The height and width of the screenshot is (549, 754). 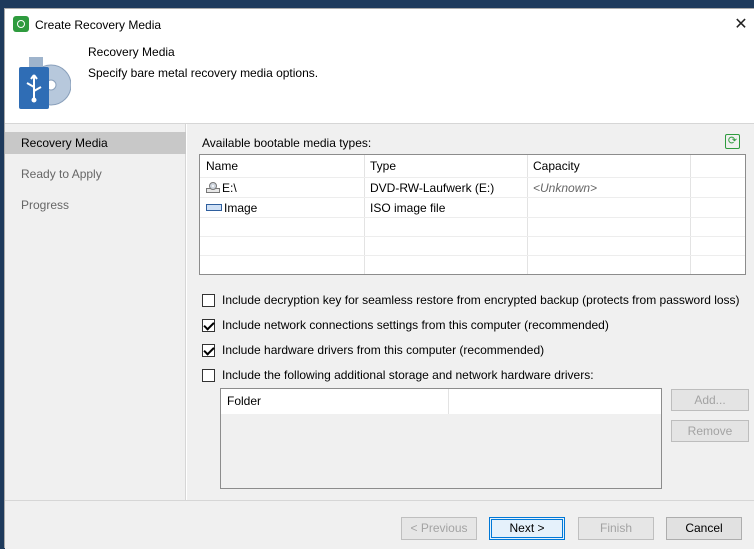 I want to click on step-ready-to-apply: Ready to Apply, so click(x=95, y=174).